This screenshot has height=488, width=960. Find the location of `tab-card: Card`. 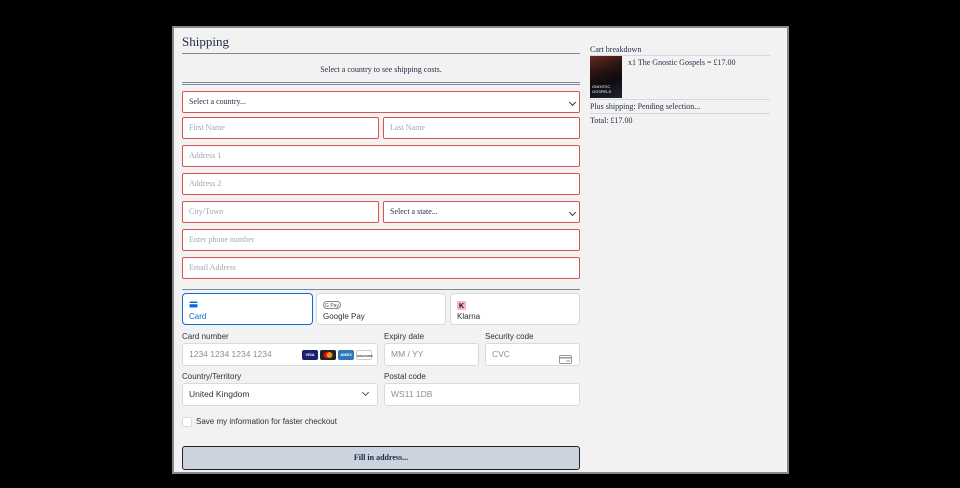

tab-card: Card is located at coordinates (247, 309).